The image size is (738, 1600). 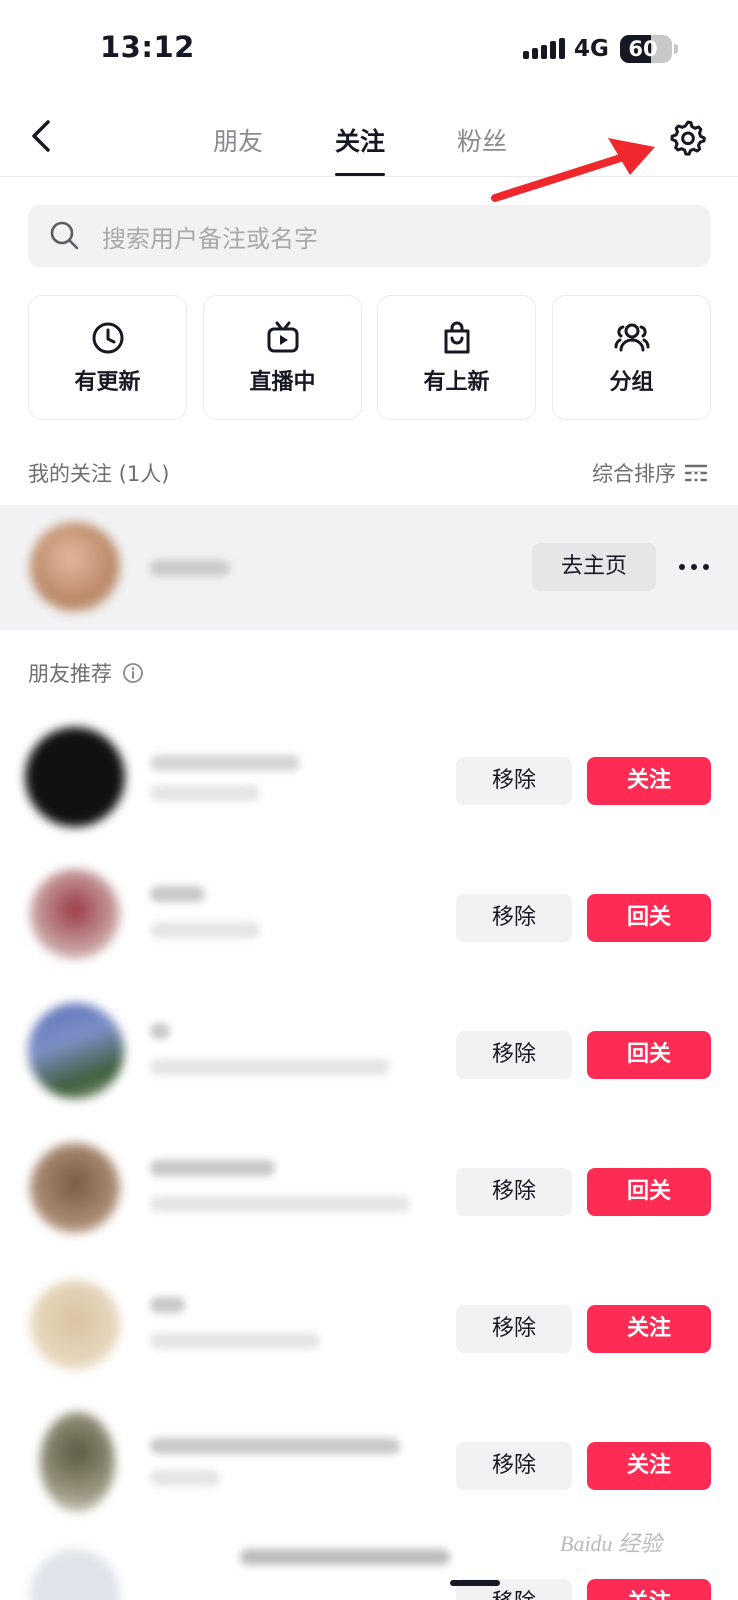 I want to click on sort-button: 综合排序, so click(x=650, y=473).